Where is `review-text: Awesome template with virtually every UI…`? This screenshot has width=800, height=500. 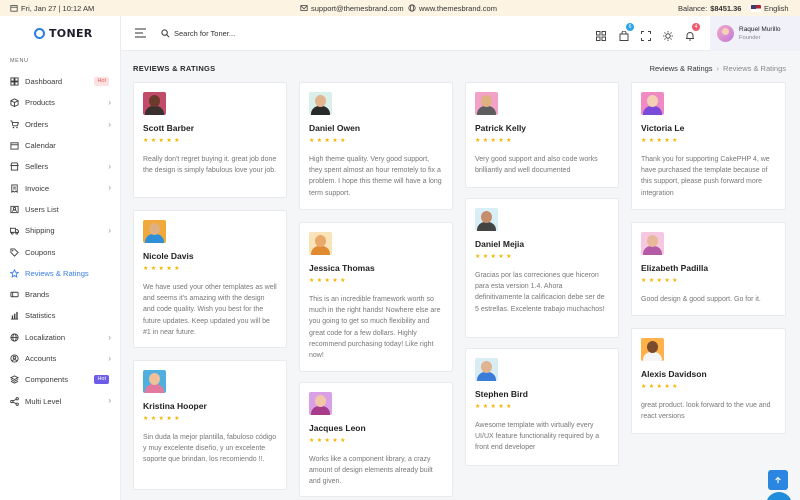 review-text: Awesome template with virtually every UI… is located at coordinates (537, 437).